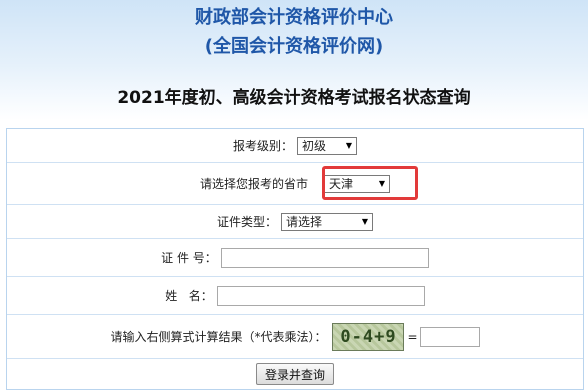 This screenshot has width=588, height=392. I want to click on org-title: 财政部会计资格评价中心, so click(294, 17).